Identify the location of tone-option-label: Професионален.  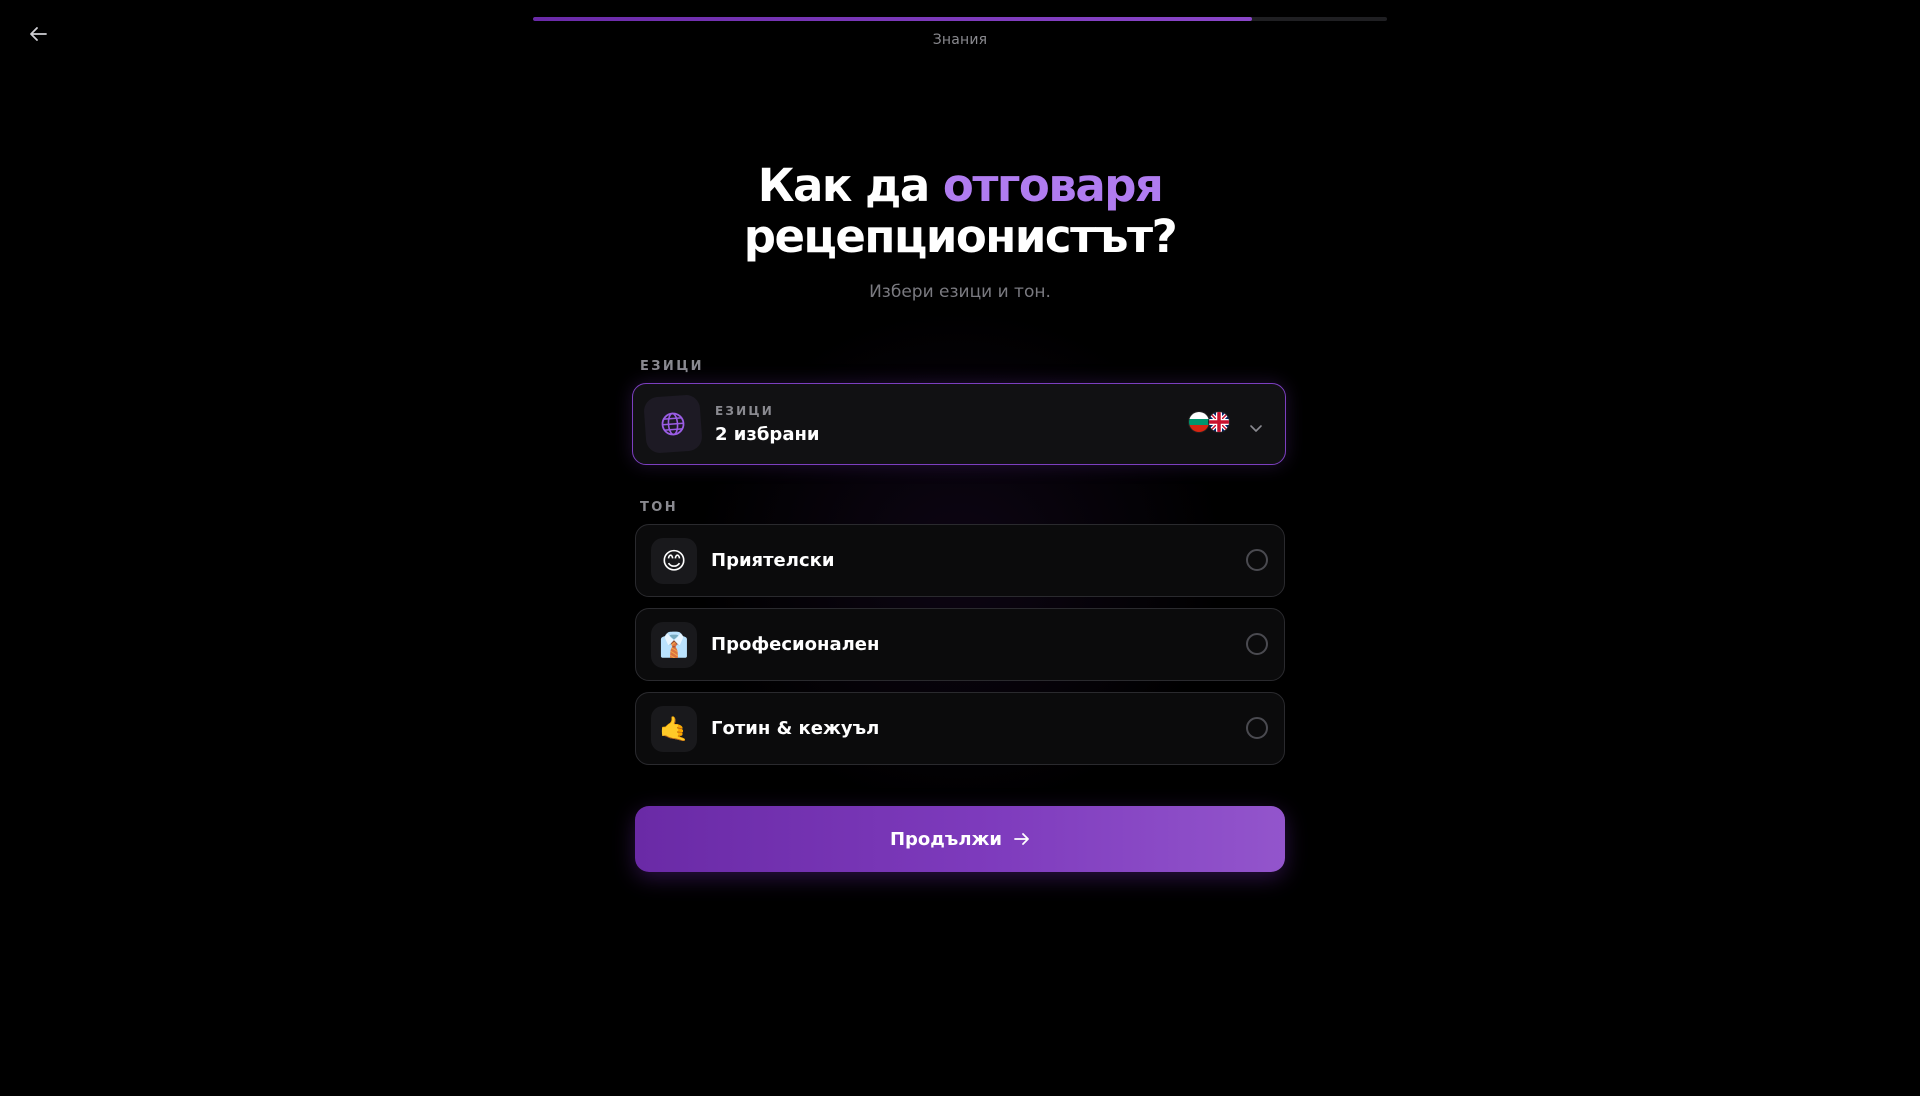
(795, 644).